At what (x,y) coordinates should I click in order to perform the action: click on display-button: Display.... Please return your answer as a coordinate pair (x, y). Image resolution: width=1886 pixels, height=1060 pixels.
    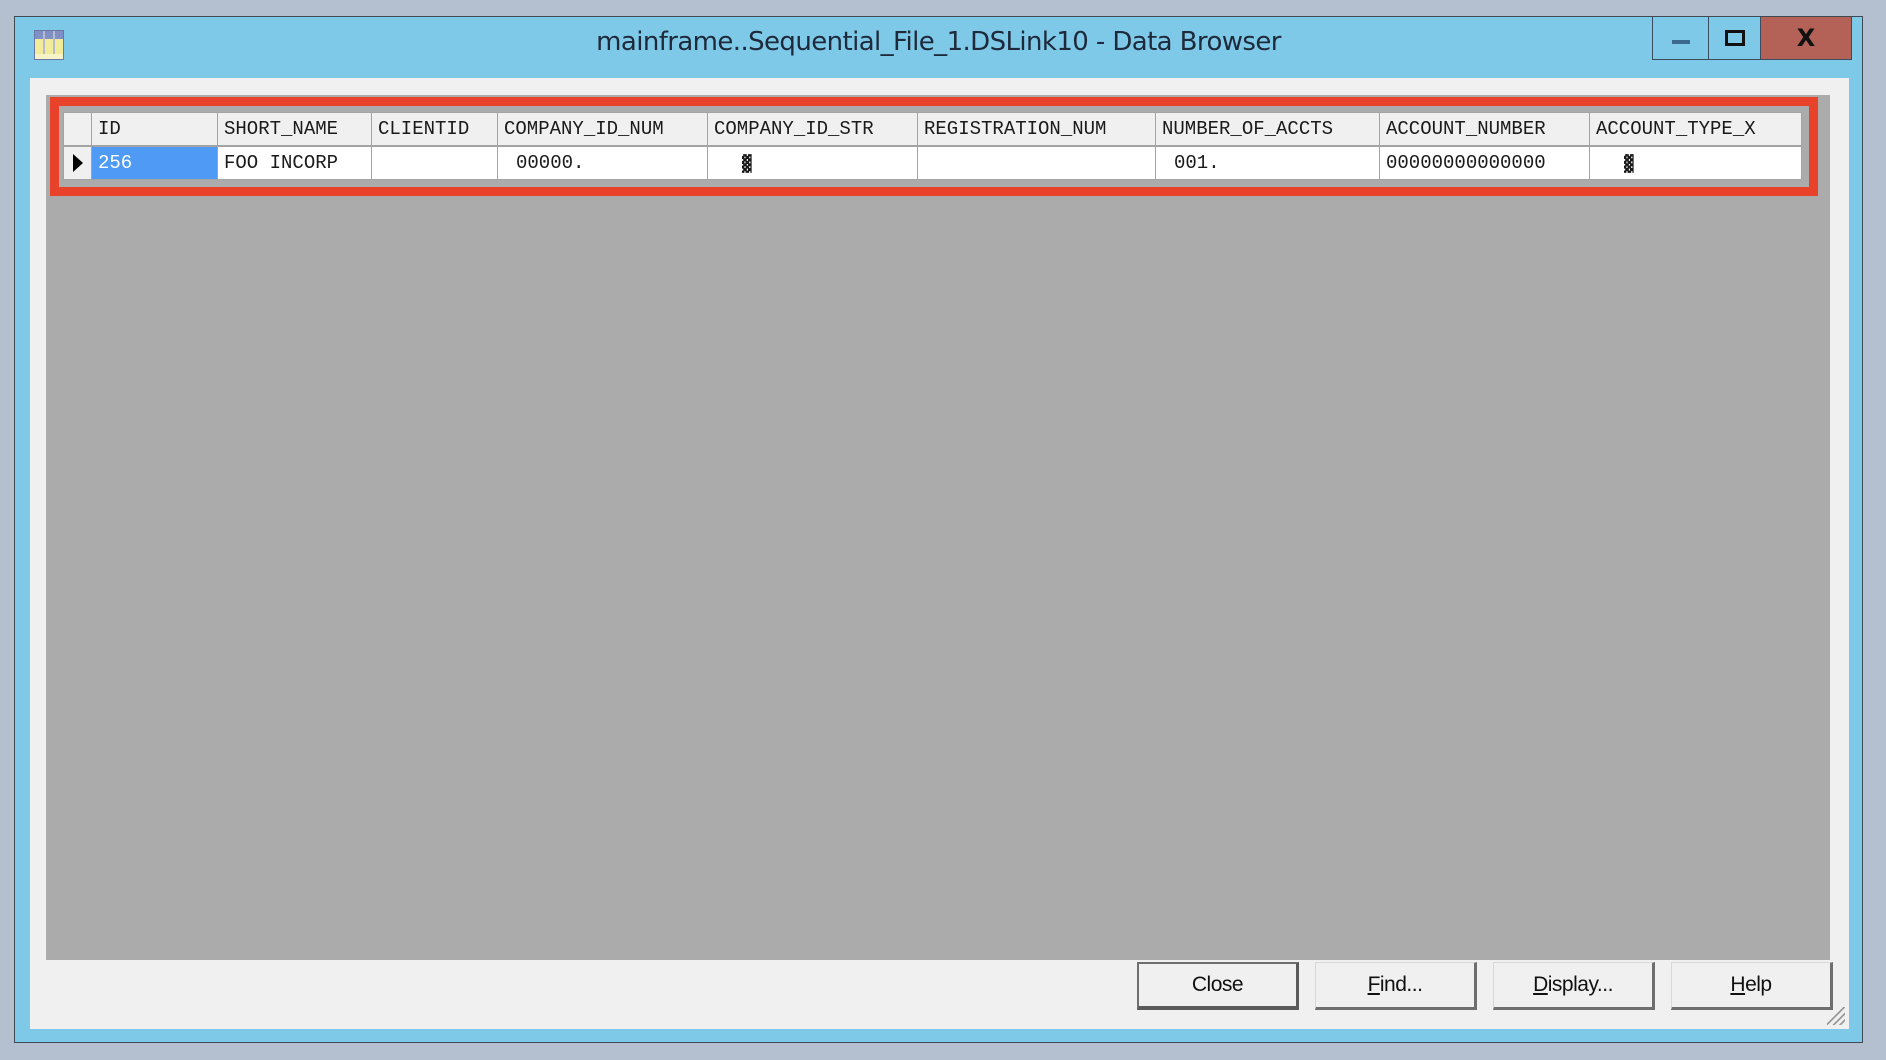
    Looking at the image, I should click on (1574, 986).